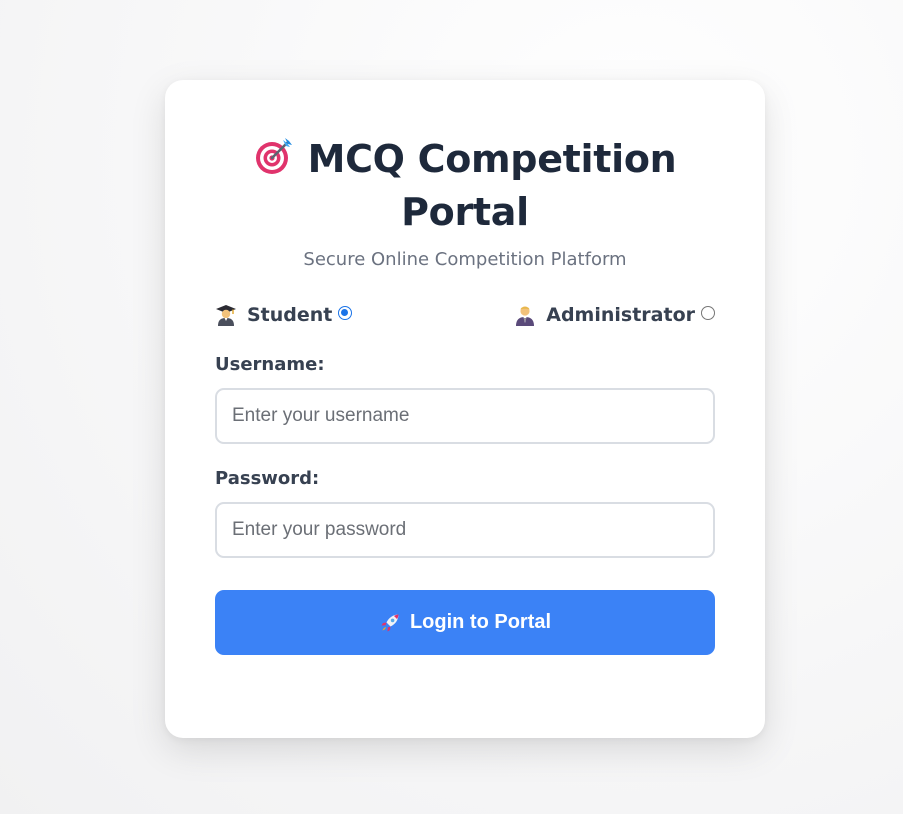 This screenshot has width=903, height=814. I want to click on role-option-student: Student, so click(284, 315).